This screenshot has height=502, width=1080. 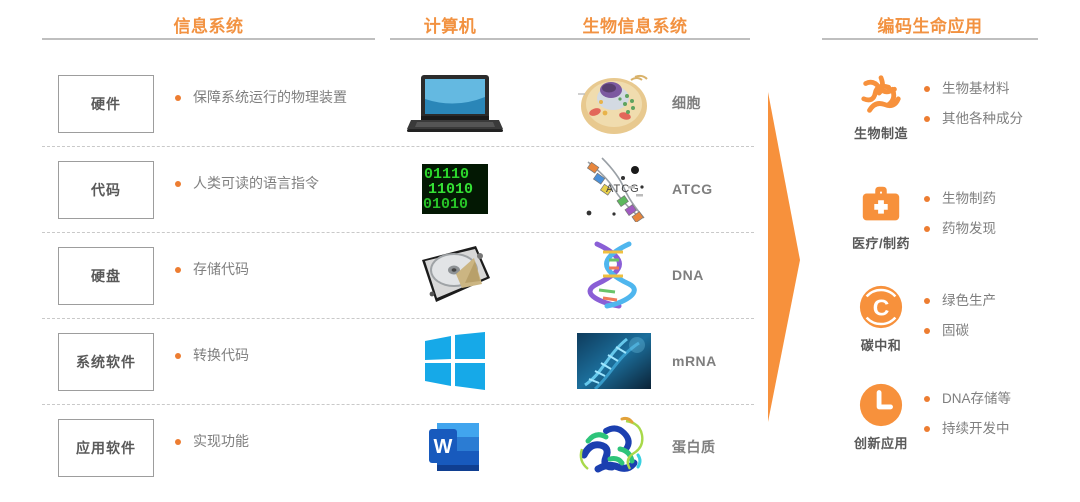 What do you see at coordinates (976, 428) in the screenshot?
I see `application-bullet-text: 持续开发中` at bounding box center [976, 428].